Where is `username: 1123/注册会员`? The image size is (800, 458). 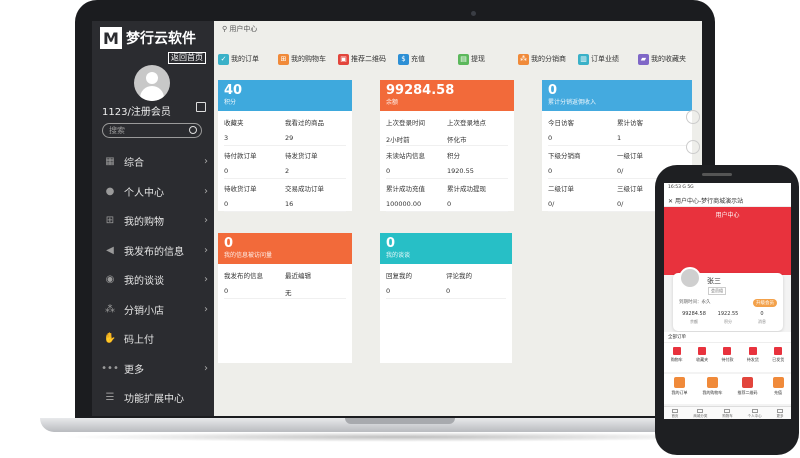 username: 1123/注册会员 is located at coordinates (136, 112).